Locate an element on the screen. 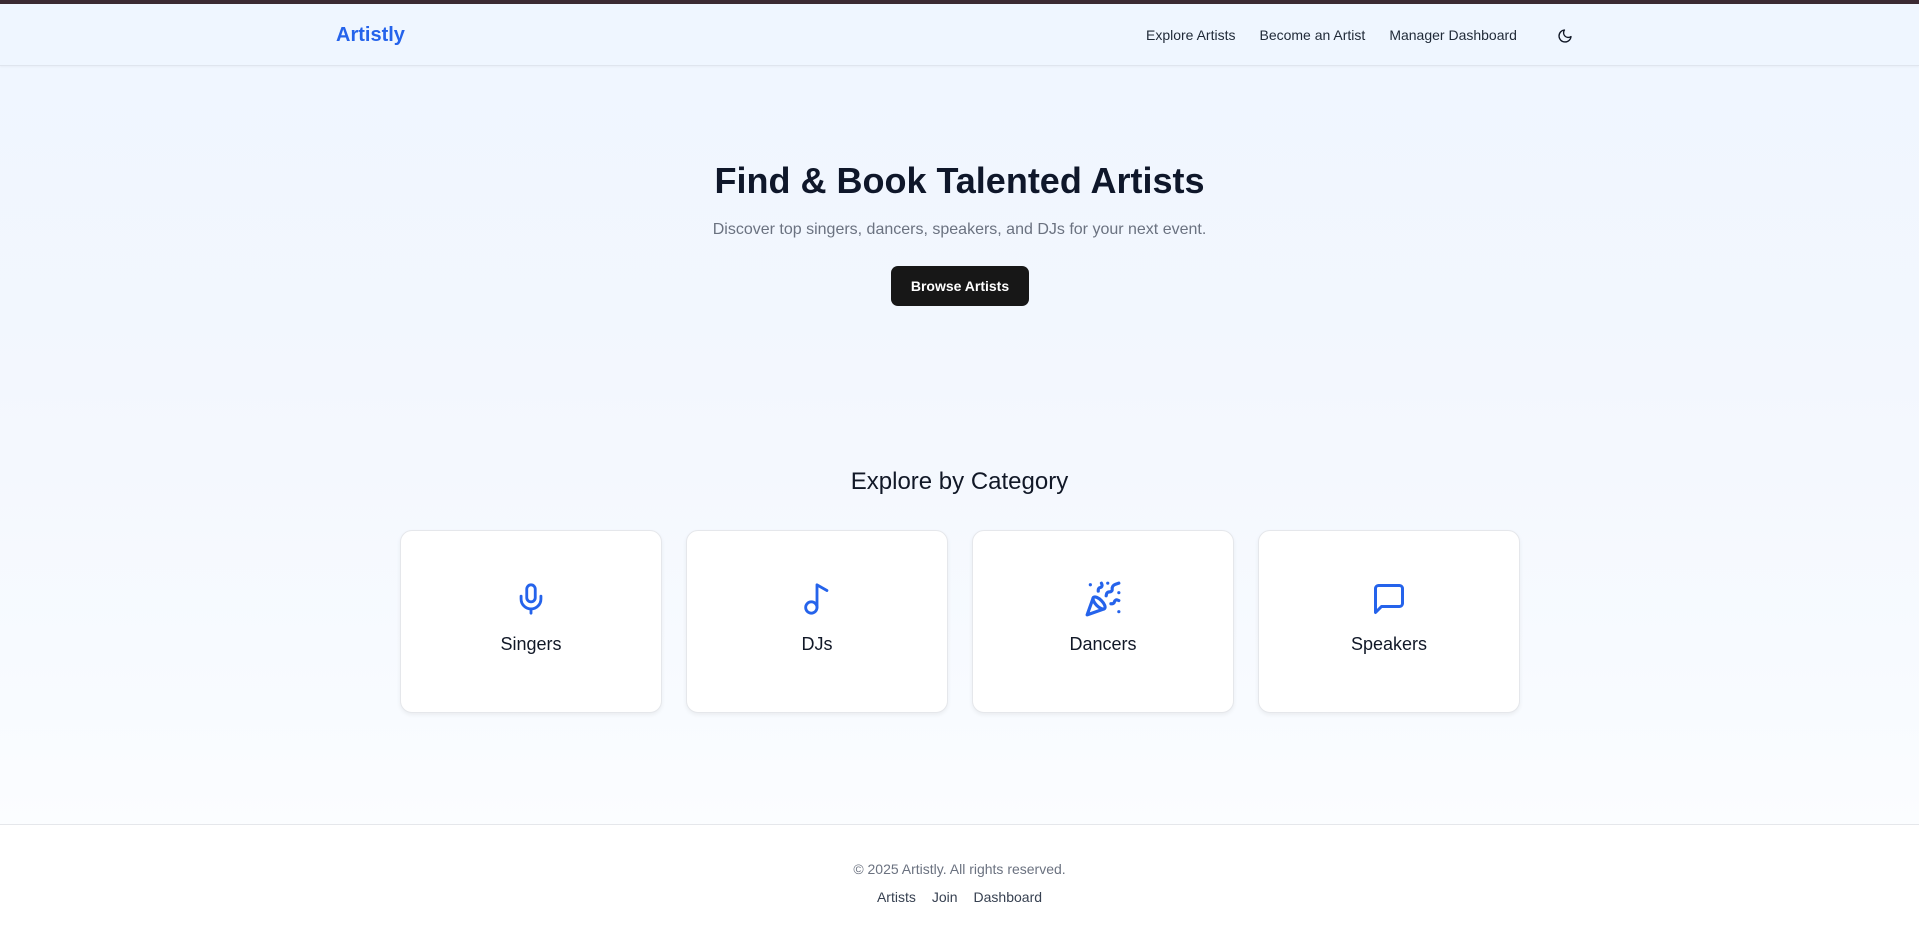 The height and width of the screenshot is (948, 1919). category-card-dancers: Dancers is located at coordinates (1103, 621).